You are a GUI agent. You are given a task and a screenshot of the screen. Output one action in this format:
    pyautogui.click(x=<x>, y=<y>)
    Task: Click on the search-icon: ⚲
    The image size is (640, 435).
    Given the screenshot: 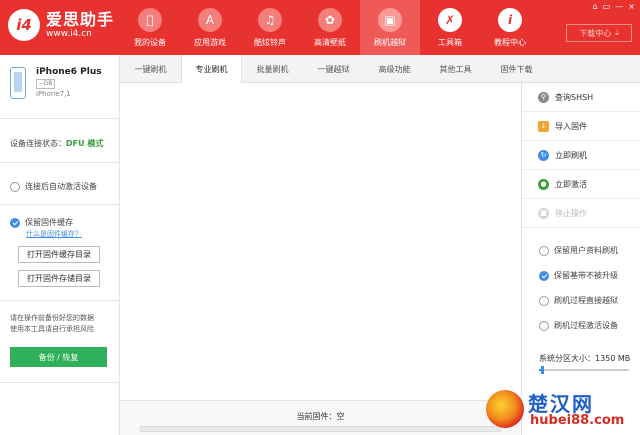 What is the action you would take?
    pyautogui.click(x=543, y=97)
    